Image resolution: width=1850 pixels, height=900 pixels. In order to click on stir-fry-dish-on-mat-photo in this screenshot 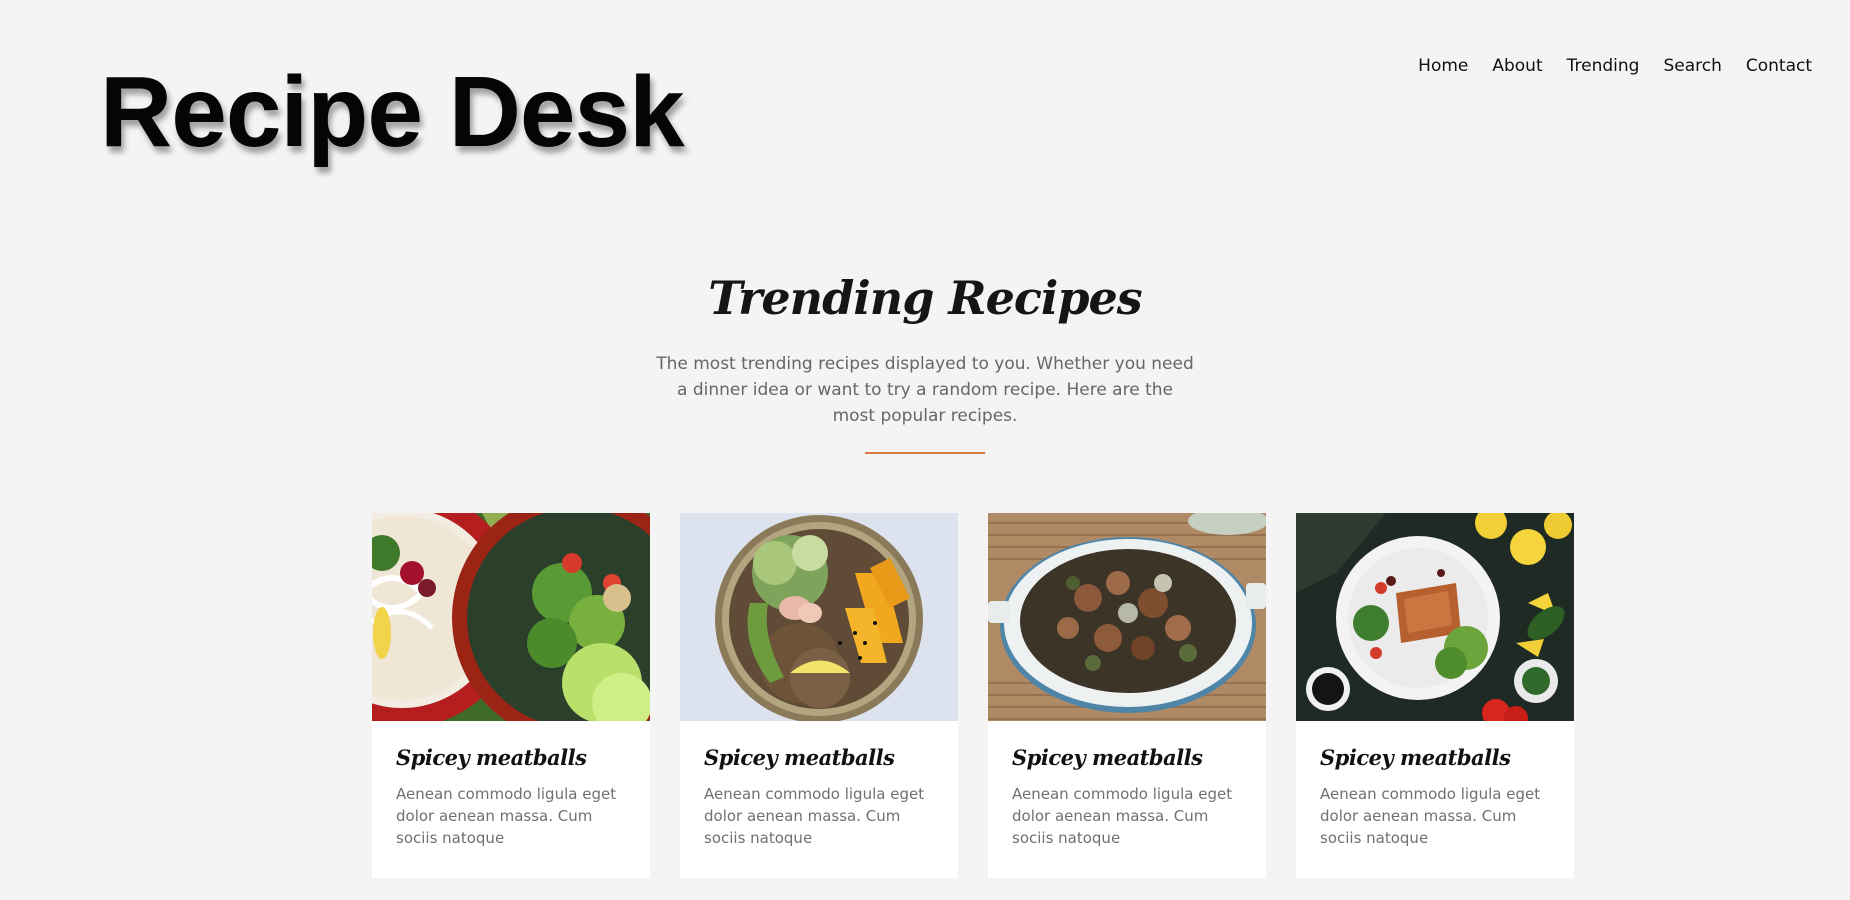, I will do `click(1127, 617)`.